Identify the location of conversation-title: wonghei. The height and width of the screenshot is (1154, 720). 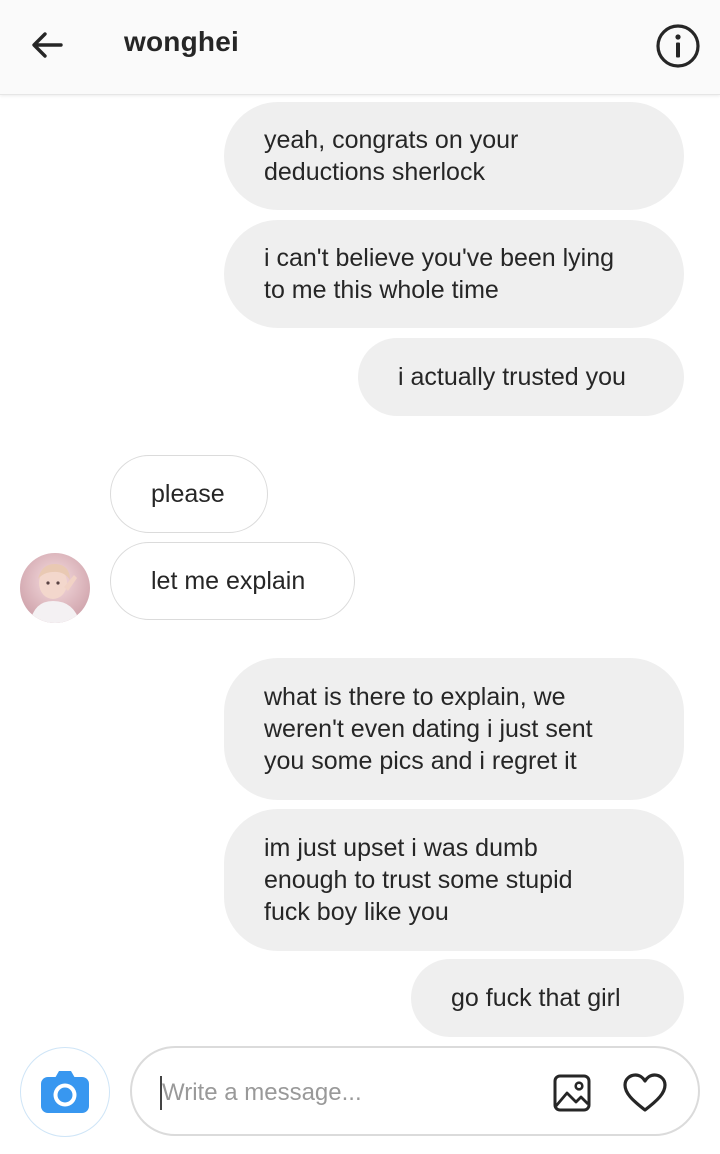
(181, 42).